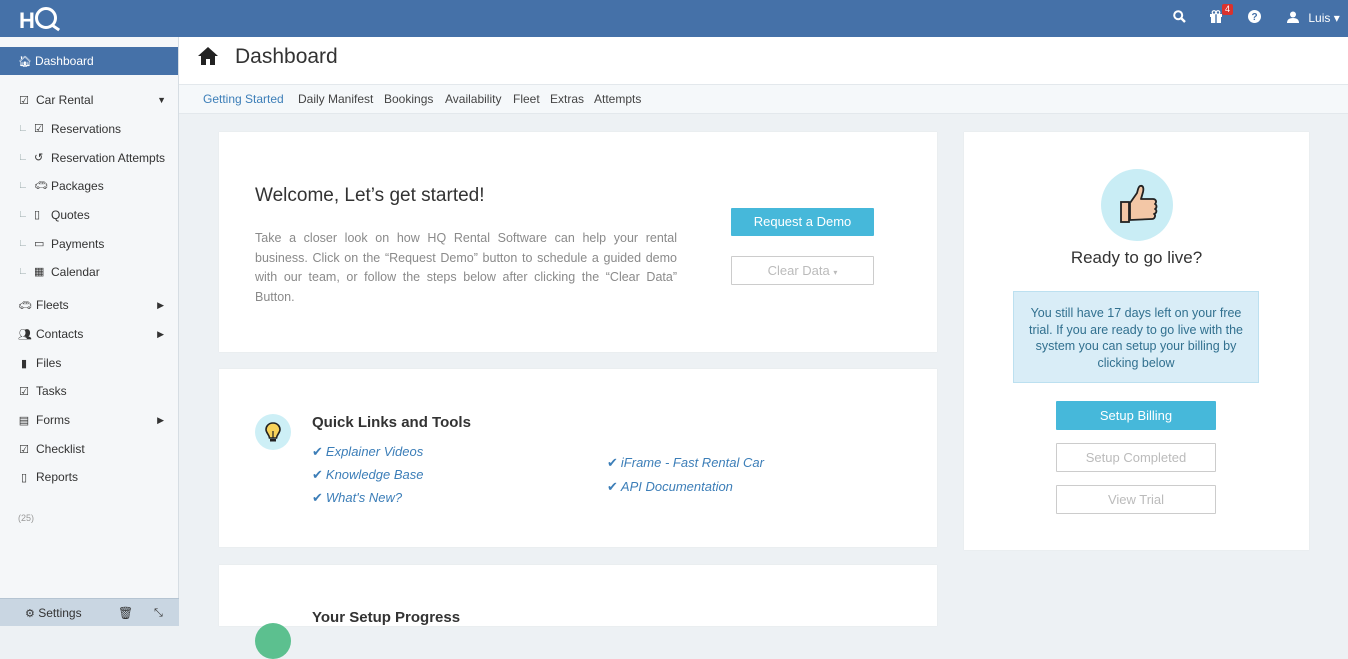 This screenshot has height=659, width=1348. I want to click on sidebar-item-dashboard: 🏠︎ Dashboard, so click(89, 61).